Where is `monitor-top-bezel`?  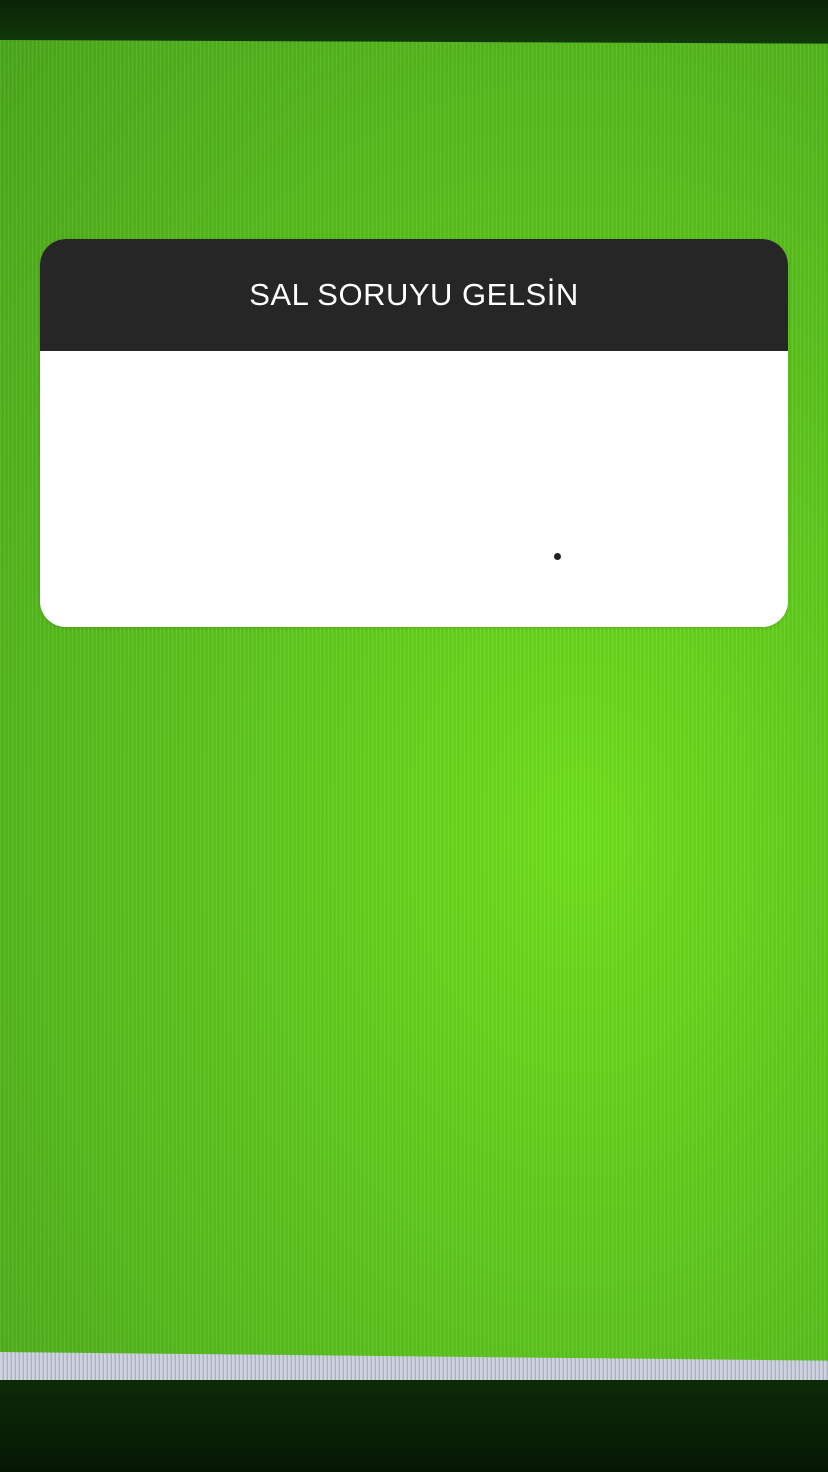 monitor-top-bezel is located at coordinates (414, 22).